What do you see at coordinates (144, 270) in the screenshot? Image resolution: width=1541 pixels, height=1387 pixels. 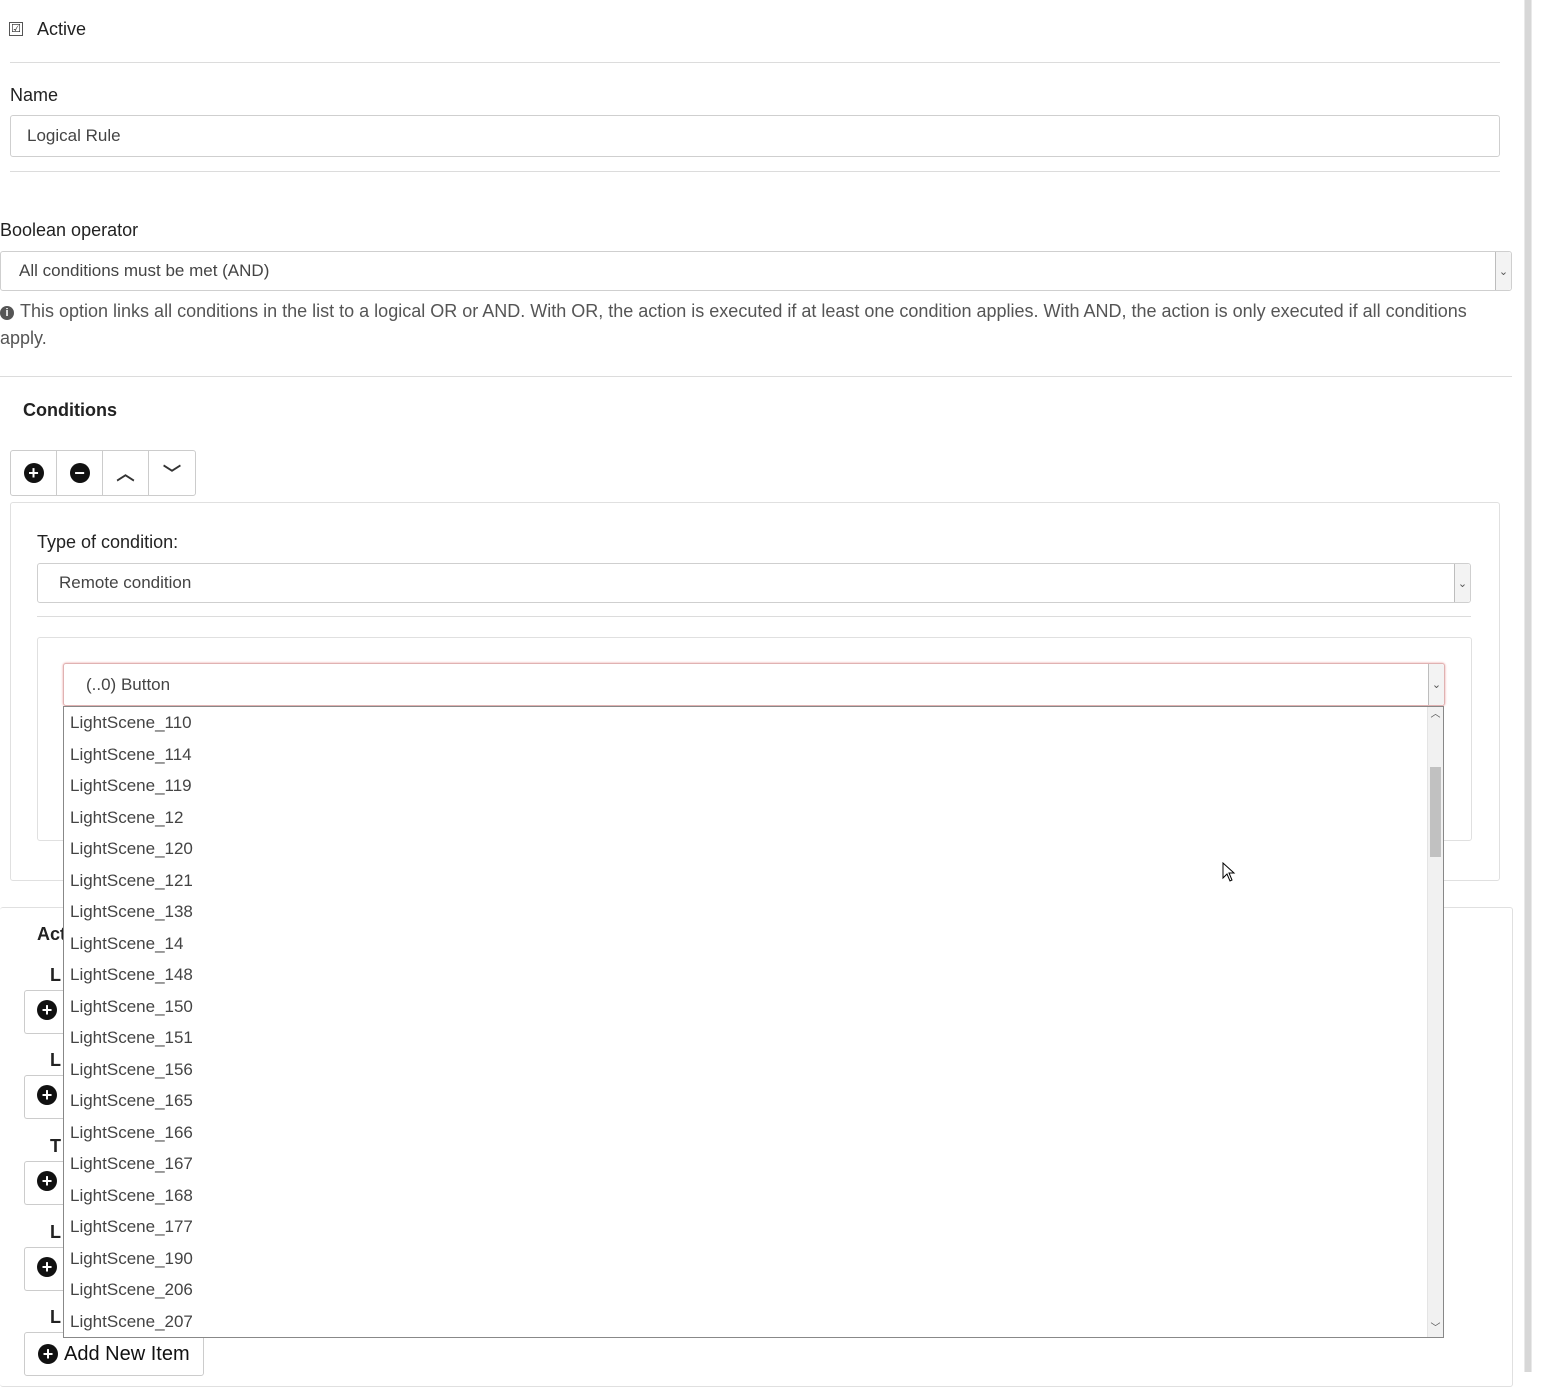 I see `boolean-operator-value: All conditions must be met (AND)` at bounding box center [144, 270].